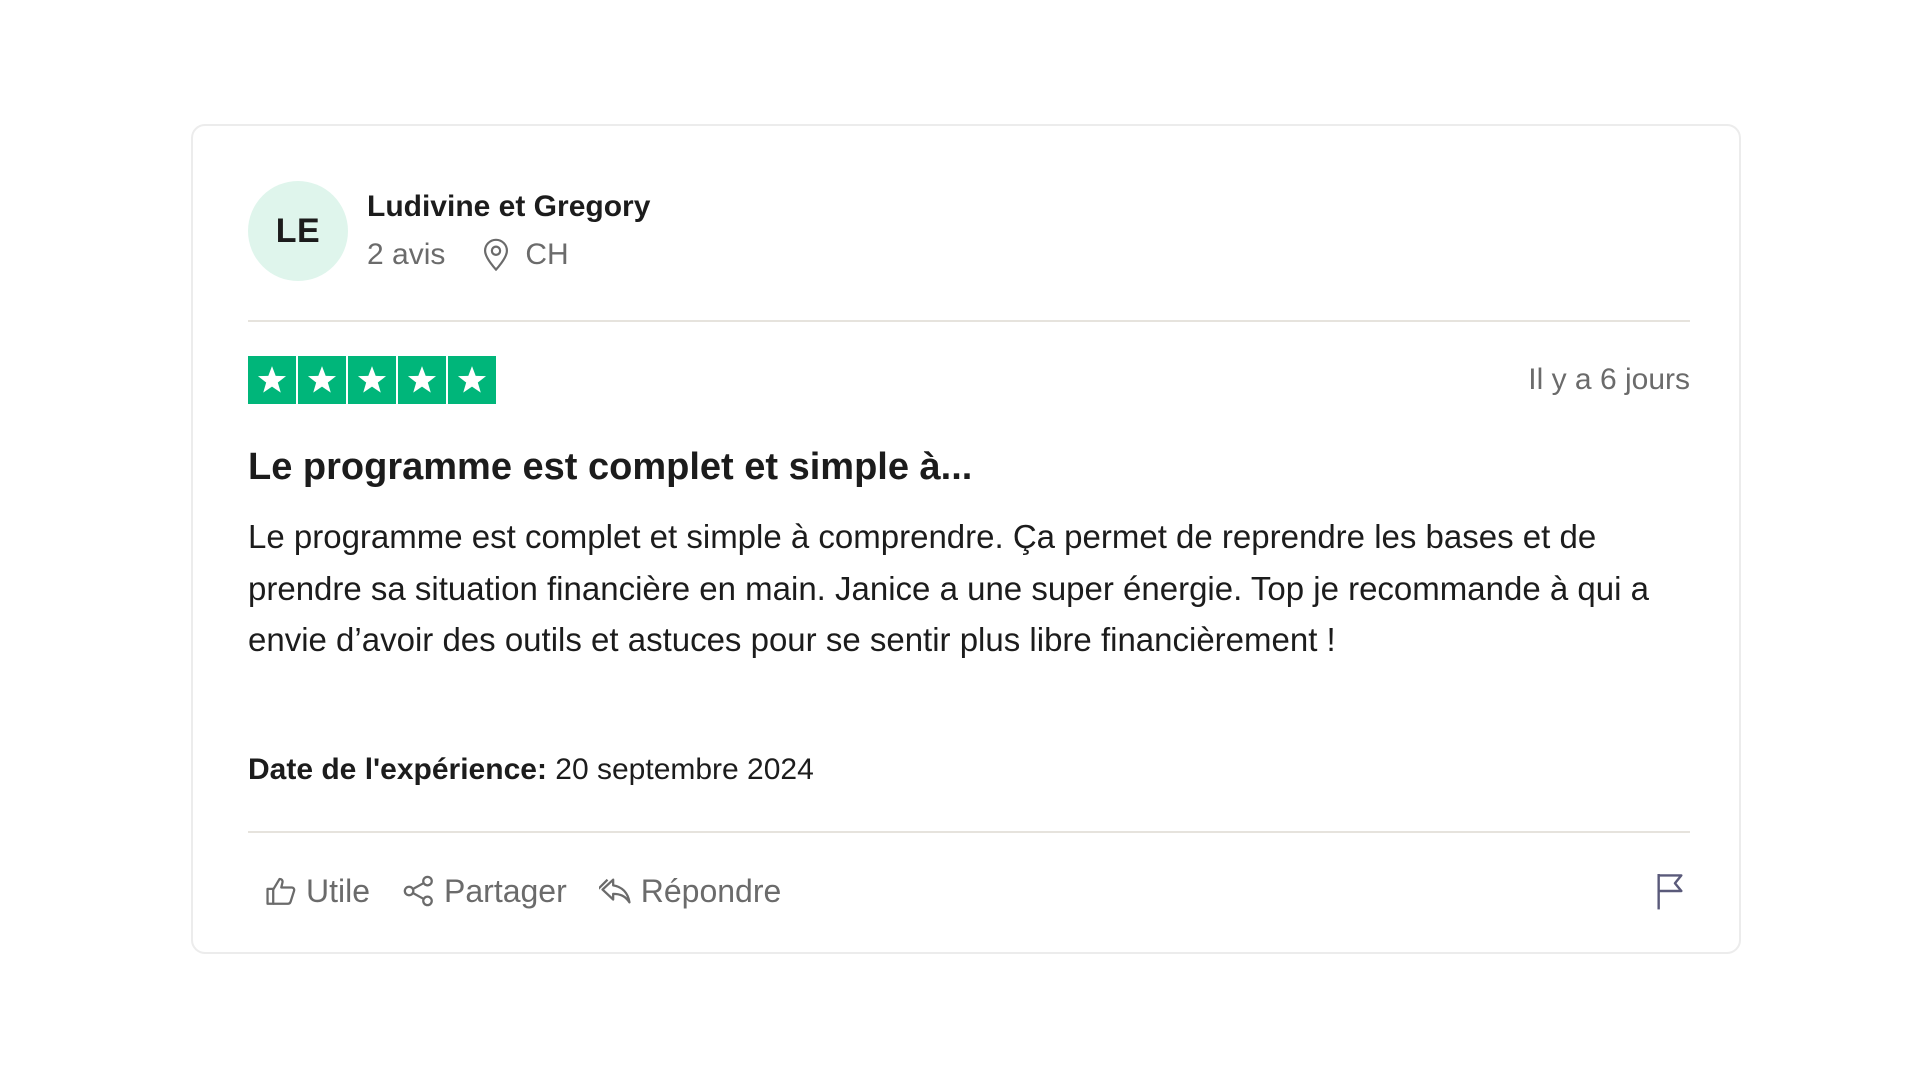  Describe the element at coordinates (1609, 379) in the screenshot. I see `review-relative-date: Il y a 6 jours` at that location.